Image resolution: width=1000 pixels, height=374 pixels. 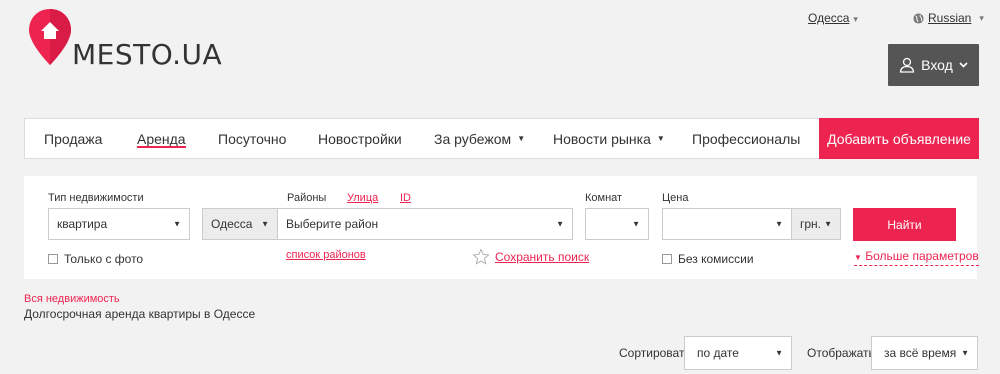 I want to click on logo-pin-icon, so click(x=50, y=37).